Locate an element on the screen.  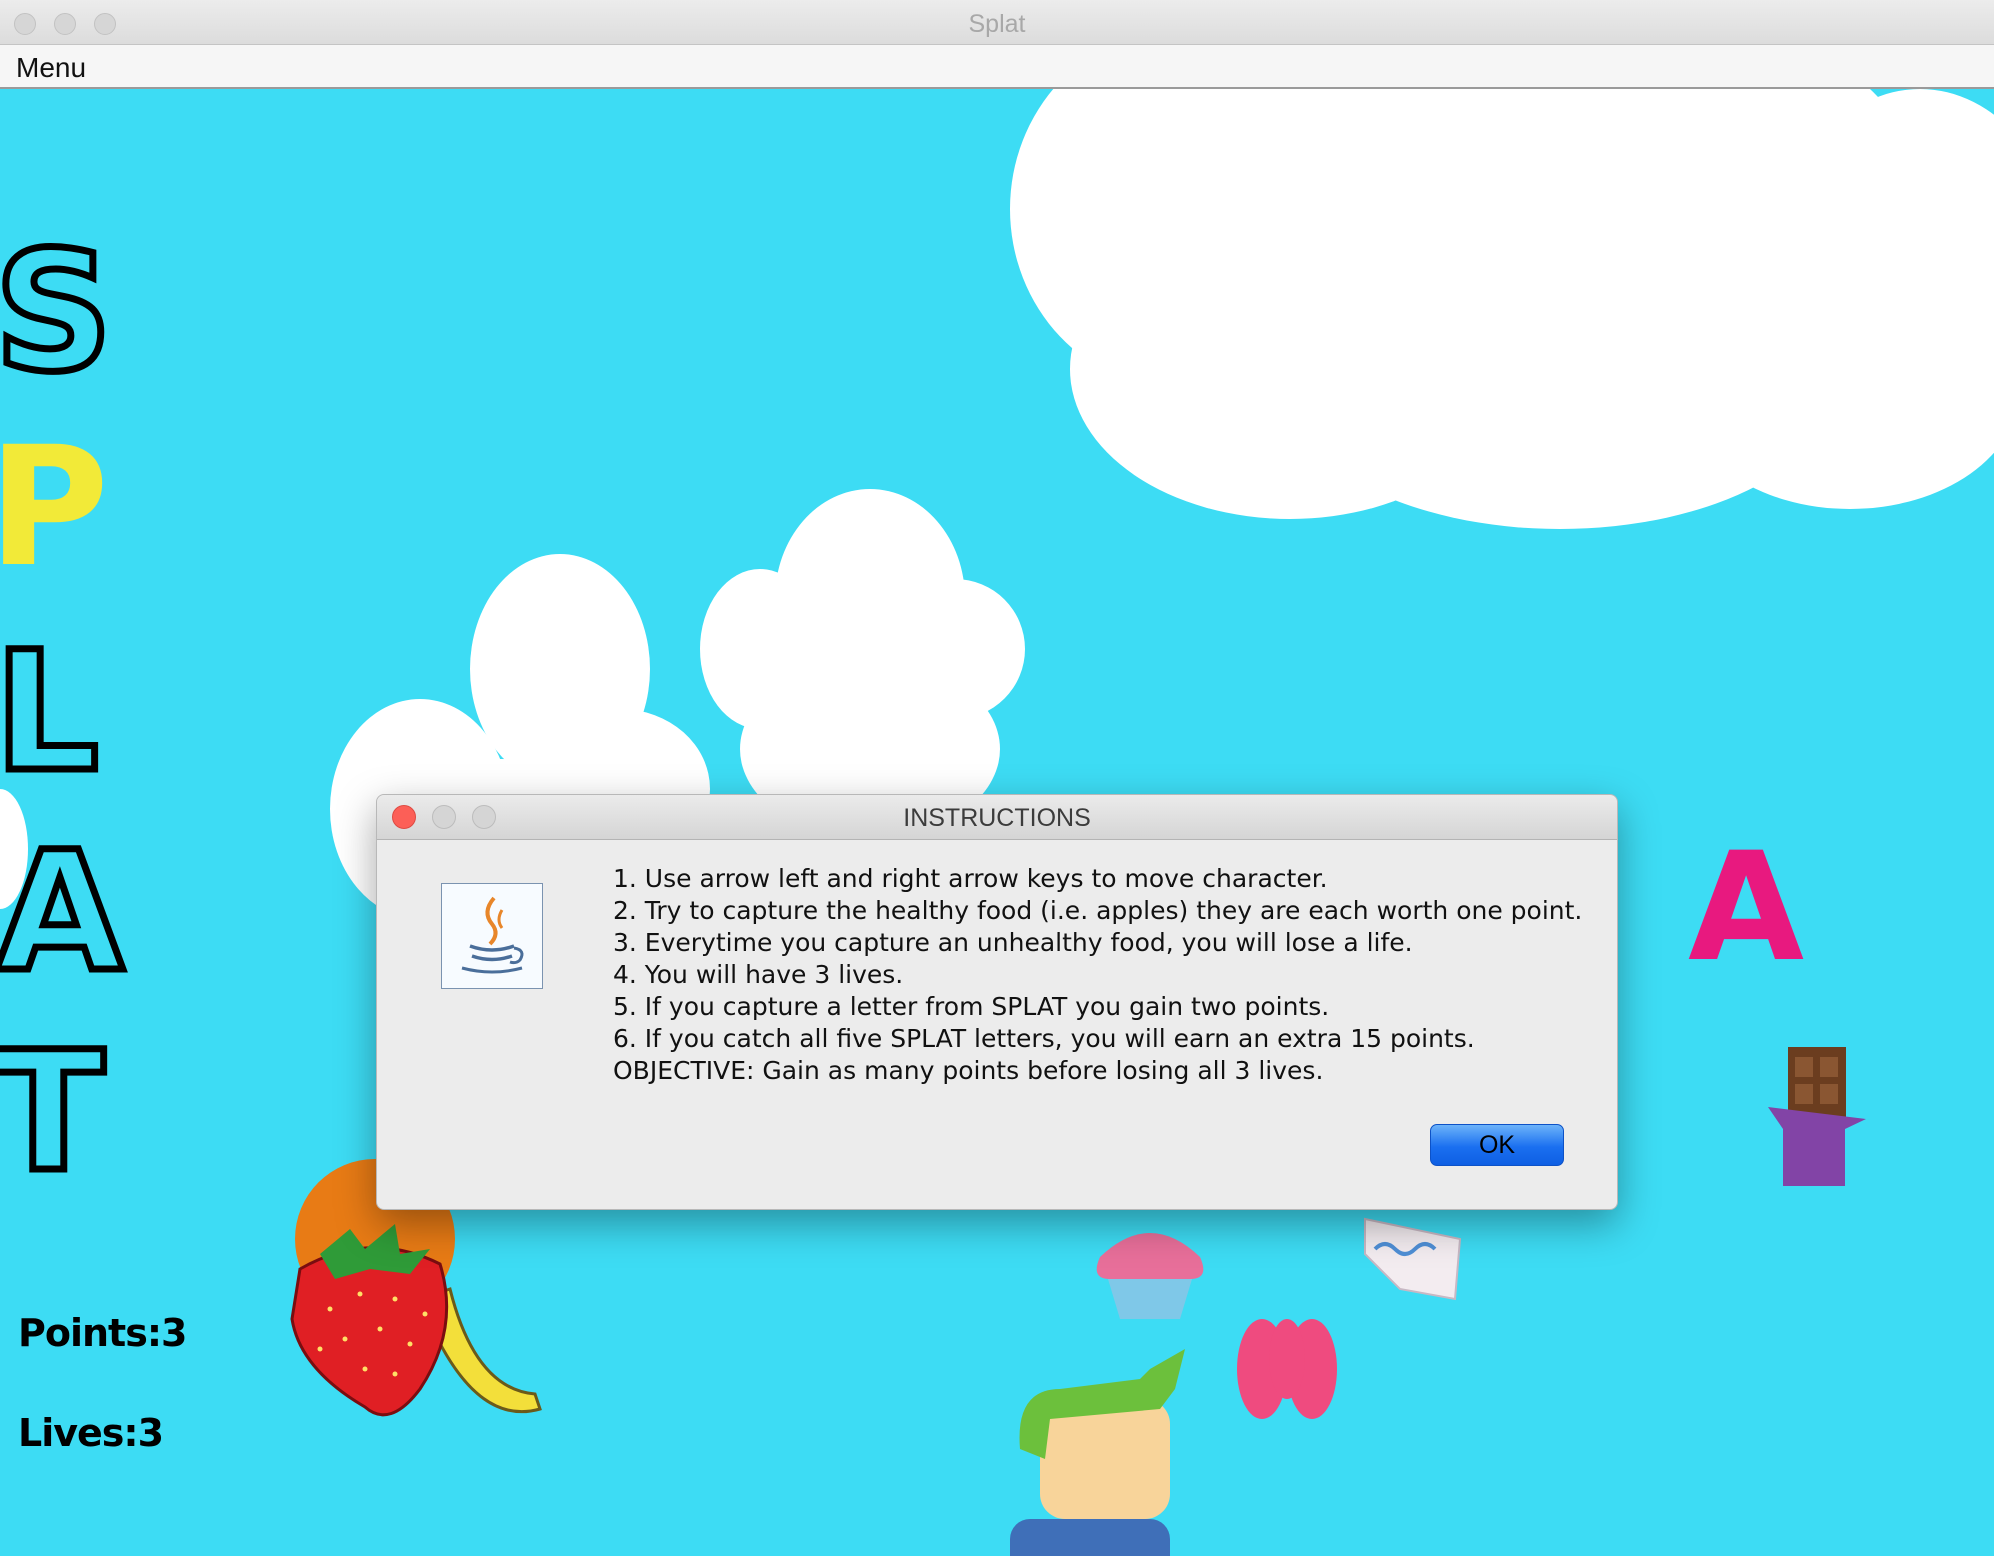
chocolate-bar-icon is located at coordinates (1817, 1116).